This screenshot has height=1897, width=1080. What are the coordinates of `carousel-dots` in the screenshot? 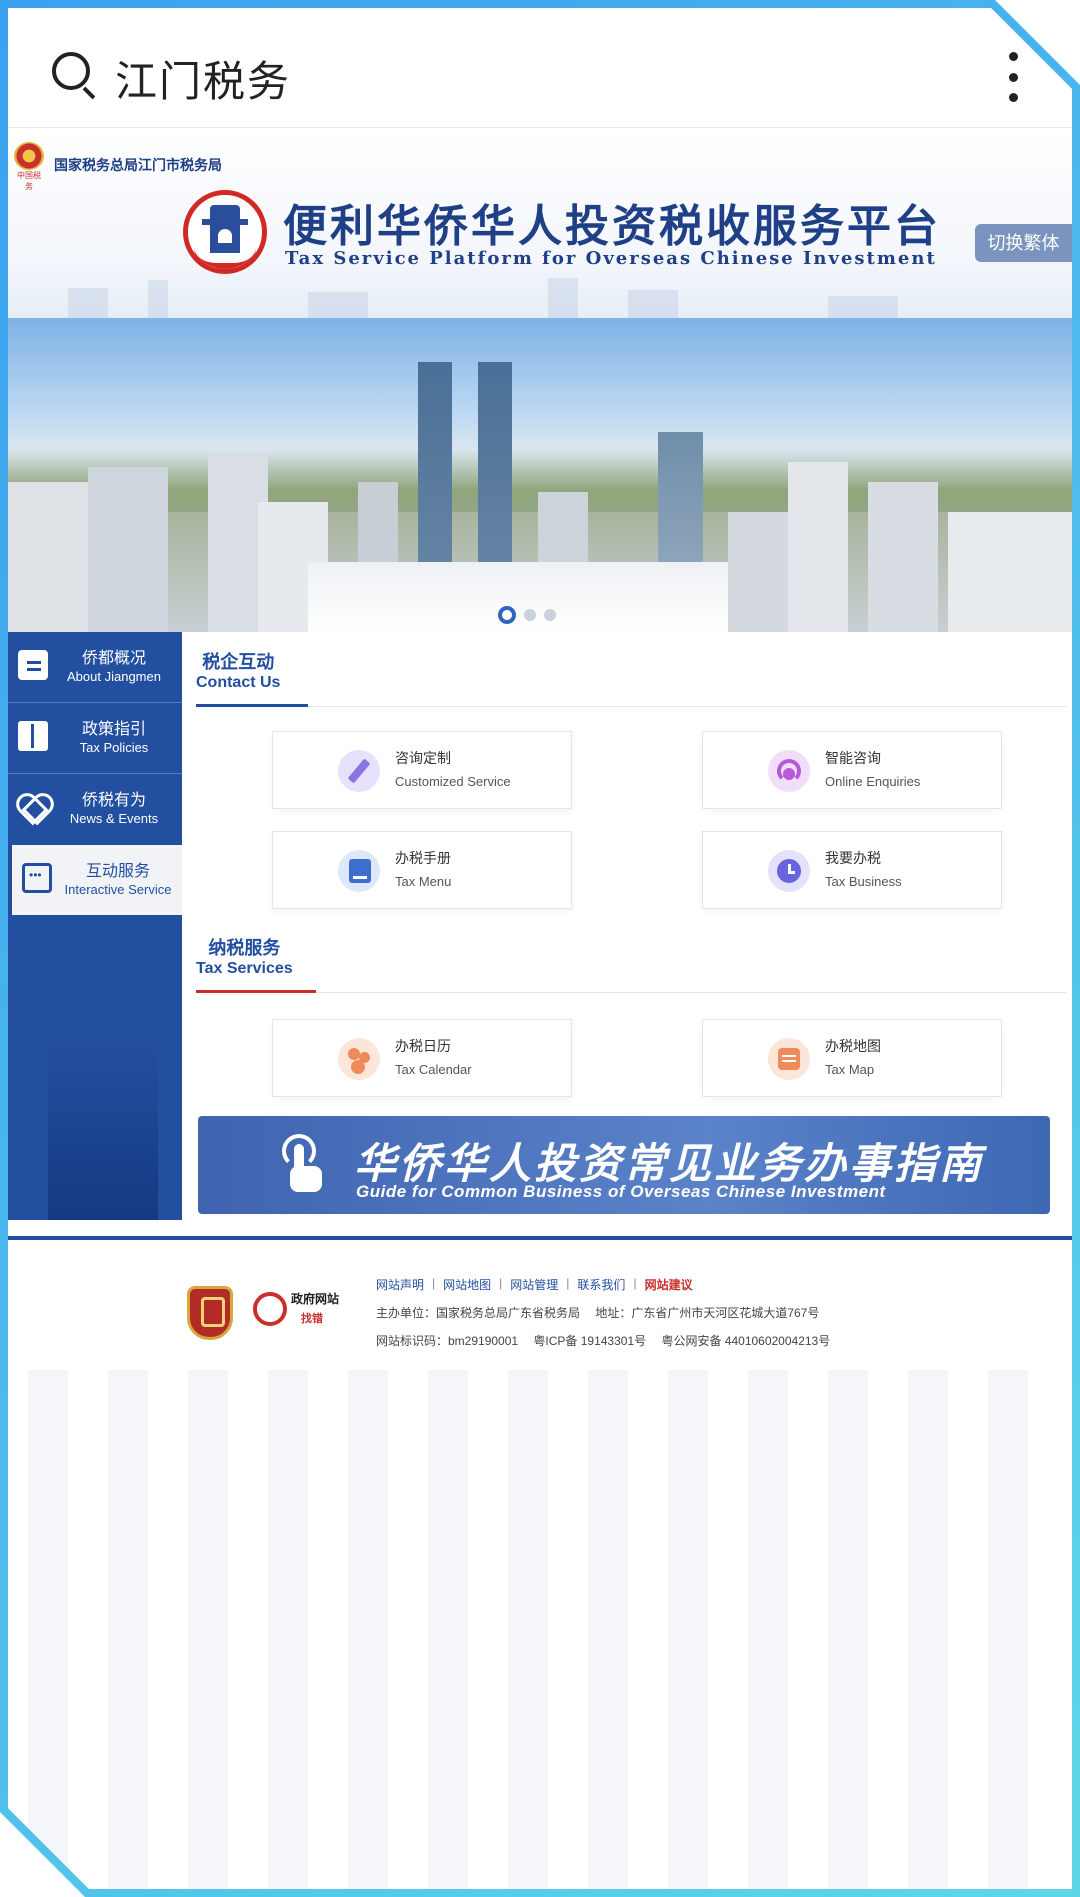 It's located at (527, 615).